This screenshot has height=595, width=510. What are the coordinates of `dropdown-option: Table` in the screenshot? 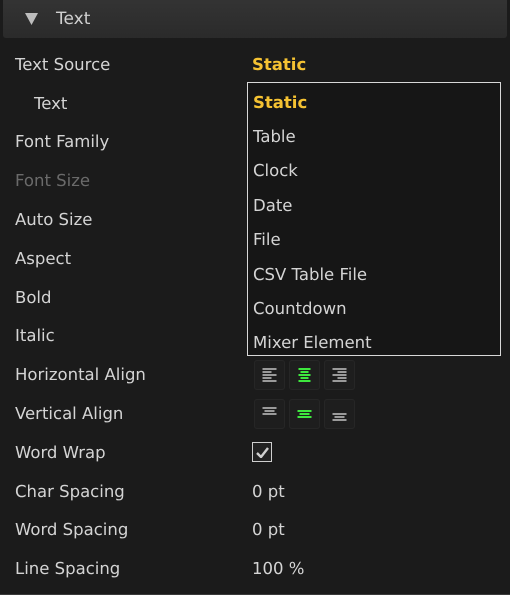 It's located at (374, 136).